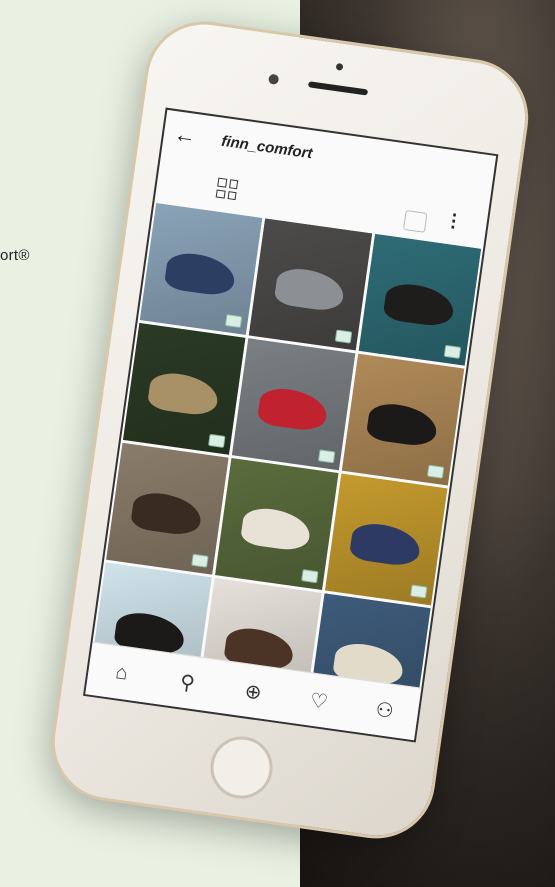 Image resolution: width=555 pixels, height=887 pixels. What do you see at coordinates (339, 66) in the screenshot?
I see `camera-dot` at bounding box center [339, 66].